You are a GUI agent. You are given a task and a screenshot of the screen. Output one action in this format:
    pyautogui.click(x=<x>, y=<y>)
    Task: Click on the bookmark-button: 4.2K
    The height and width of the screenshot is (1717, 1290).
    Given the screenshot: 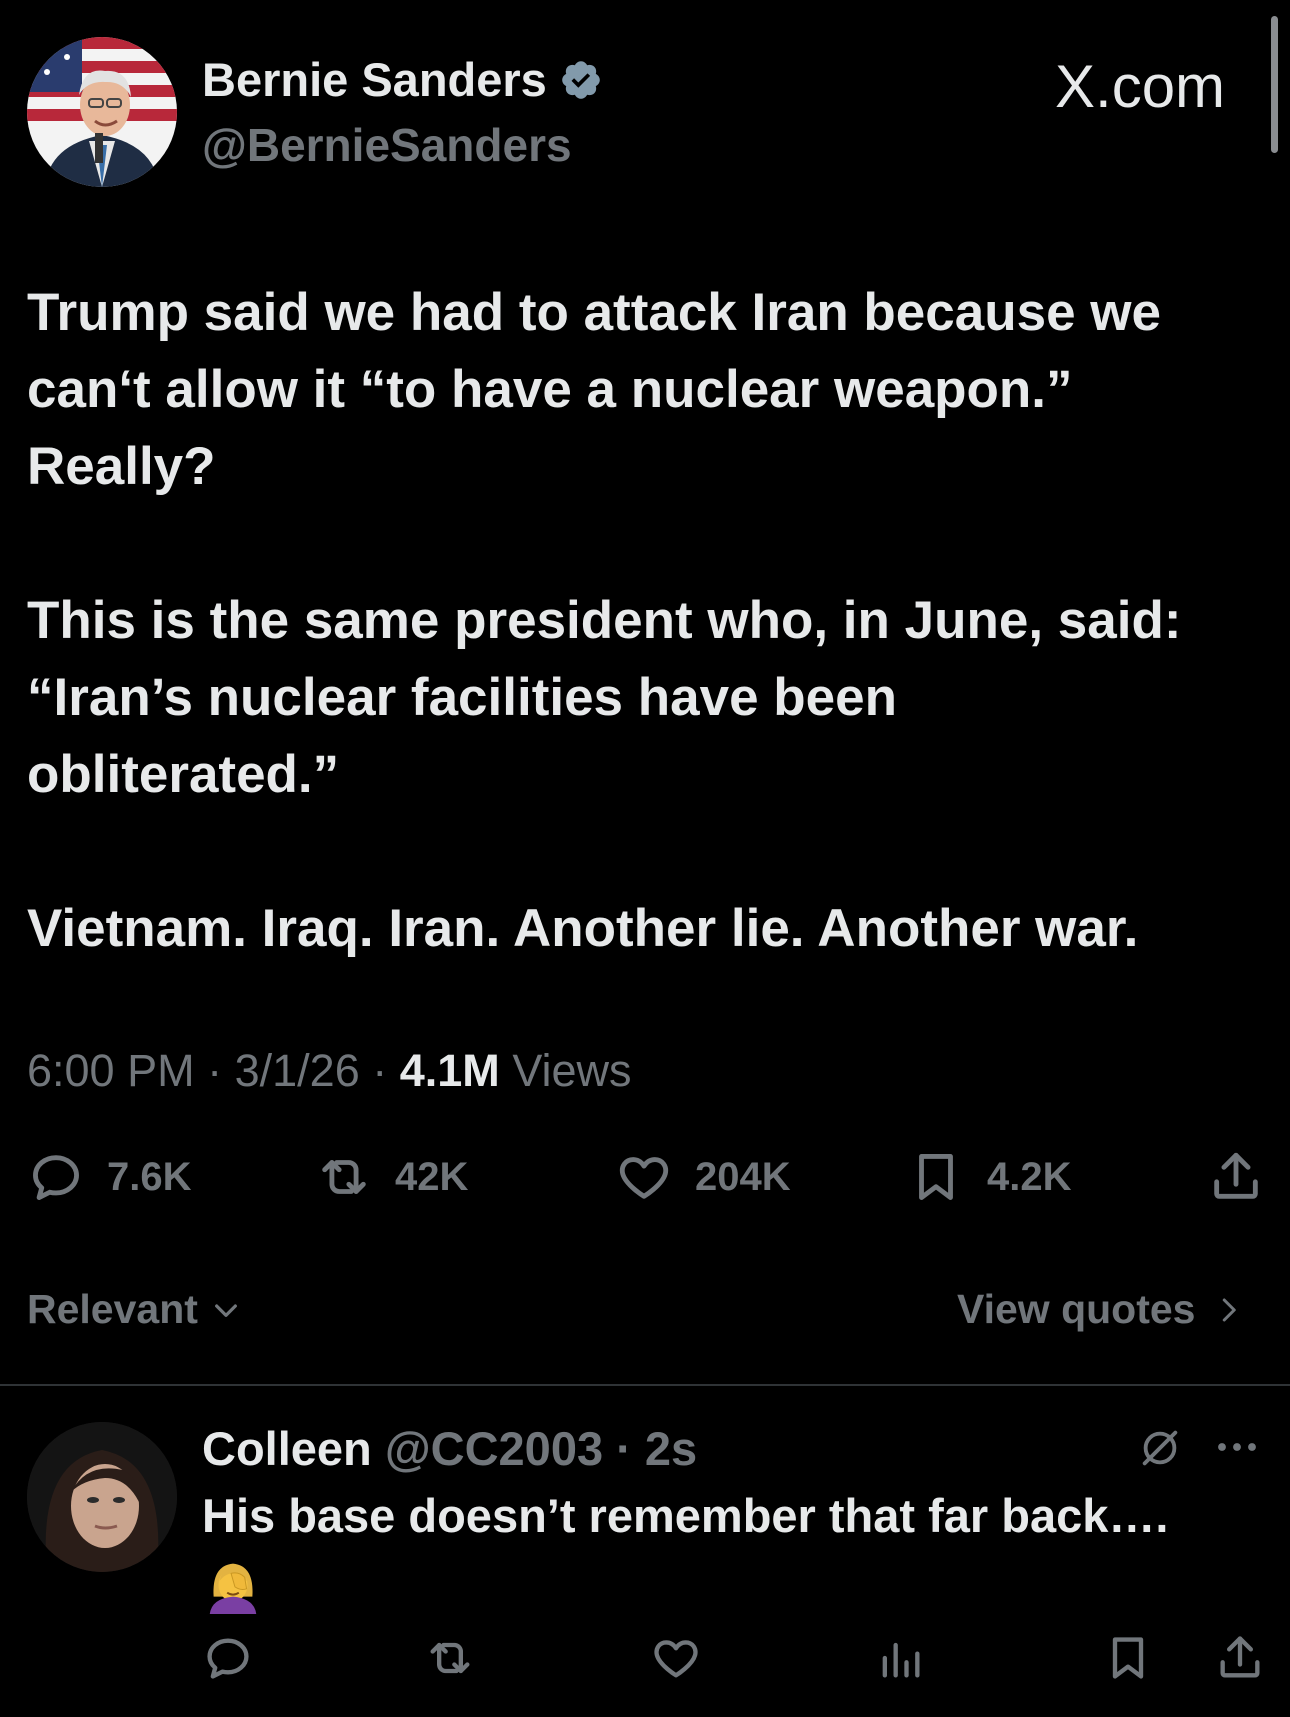 What is the action you would take?
    pyautogui.click(x=989, y=1177)
    